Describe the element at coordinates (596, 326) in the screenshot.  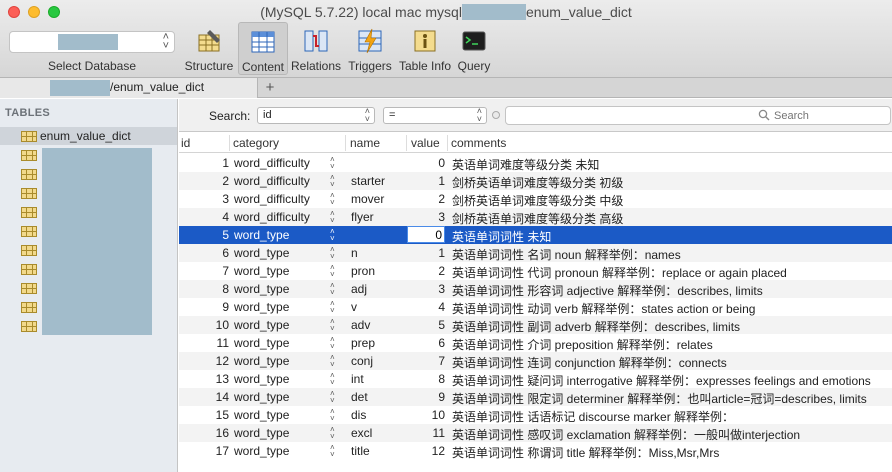
I see `cell-comments: 英语单词词性 副词 adverb 解释举例：describes, limits` at that location.